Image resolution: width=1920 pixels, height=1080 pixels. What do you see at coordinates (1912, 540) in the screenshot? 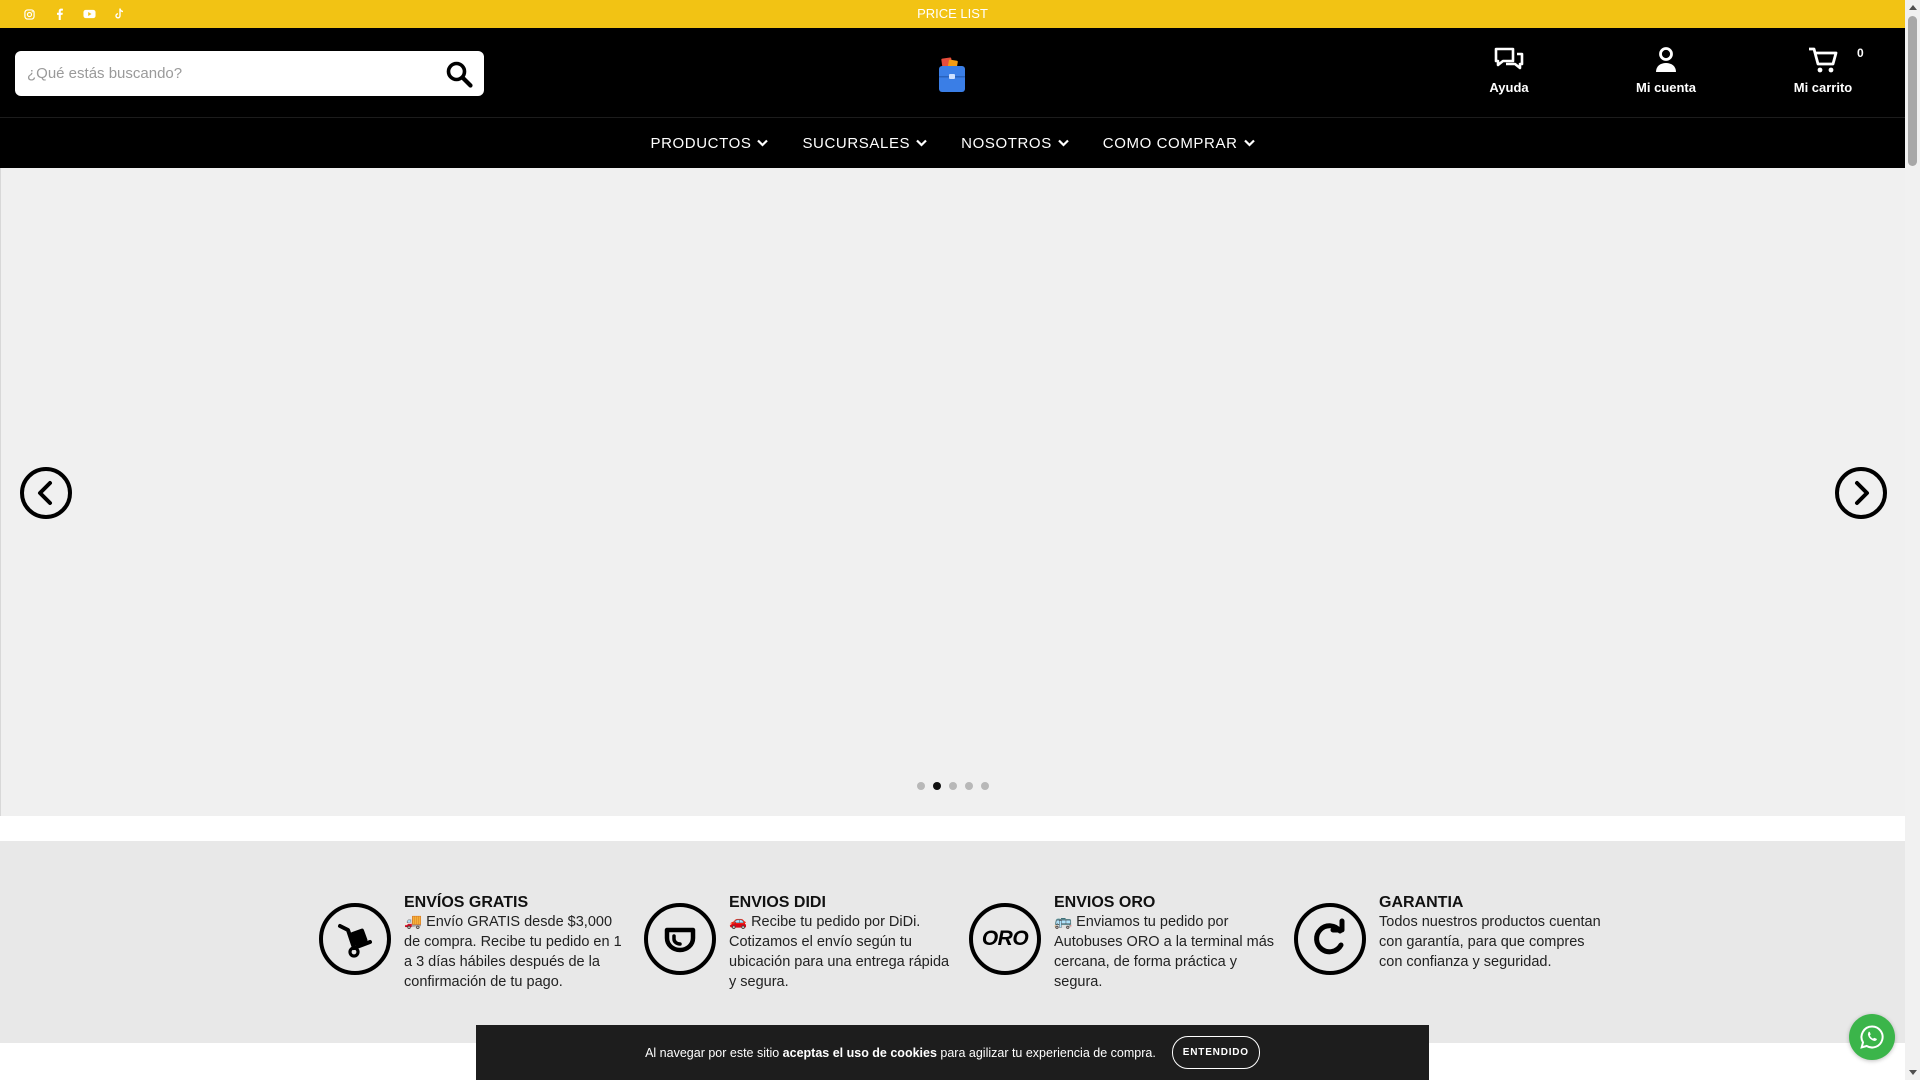
I see `page-scrollbar` at bounding box center [1912, 540].